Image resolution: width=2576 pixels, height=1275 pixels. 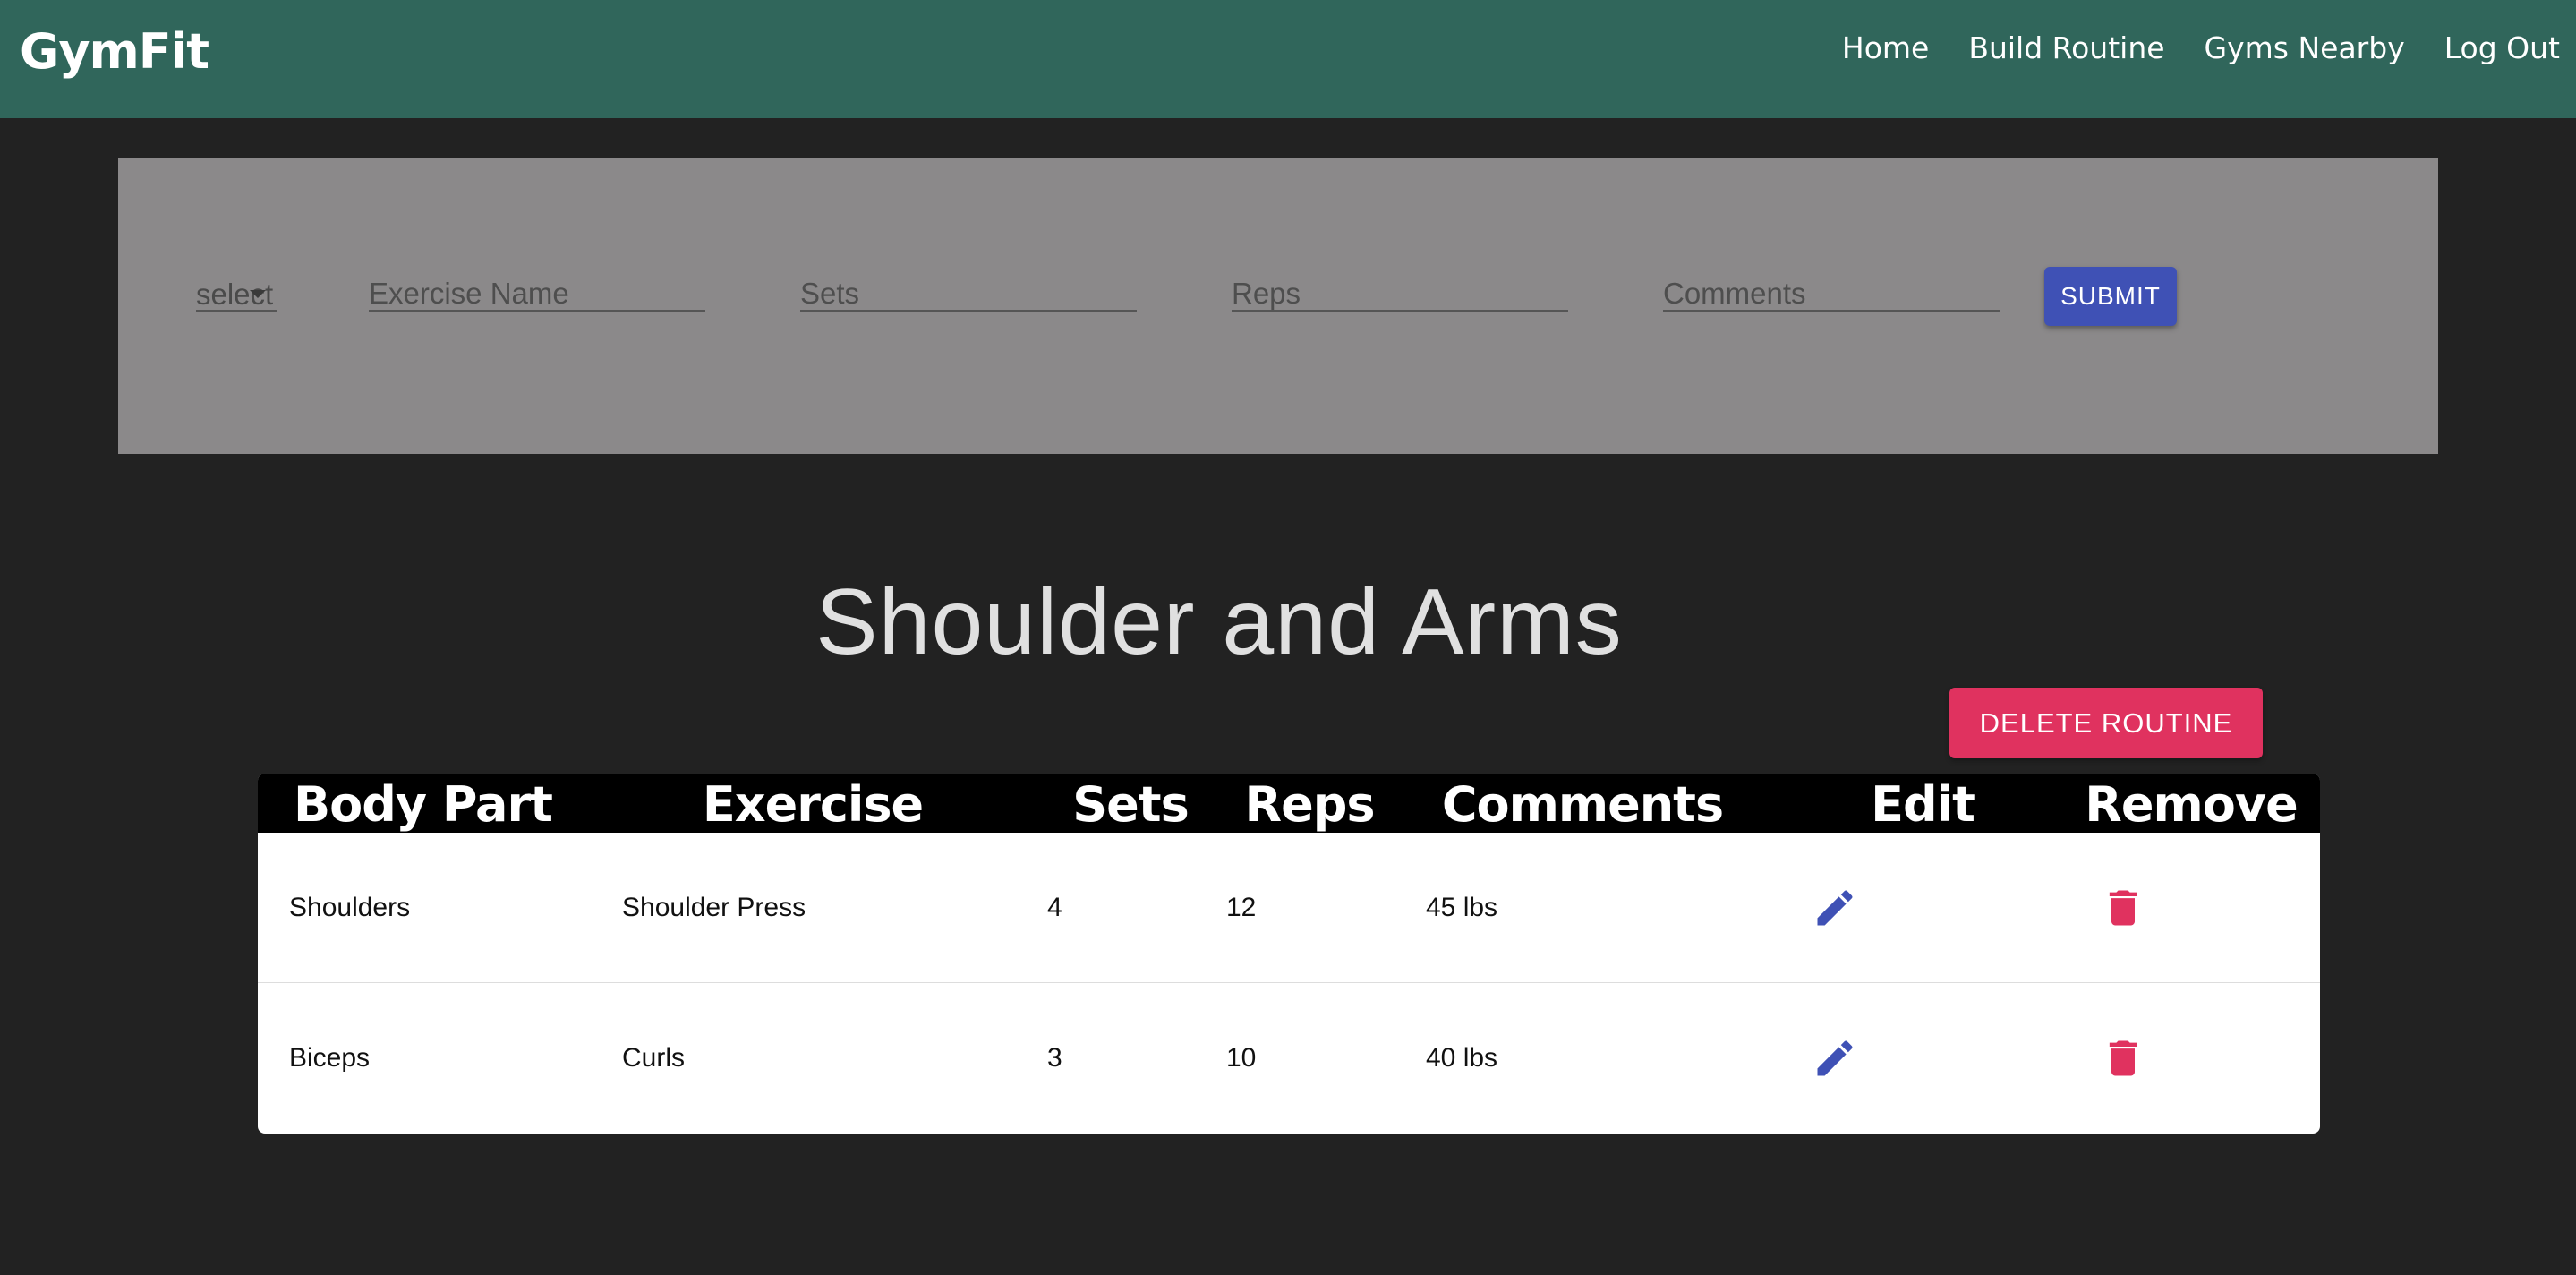 I want to click on body-part-select: select, so click(x=236, y=295).